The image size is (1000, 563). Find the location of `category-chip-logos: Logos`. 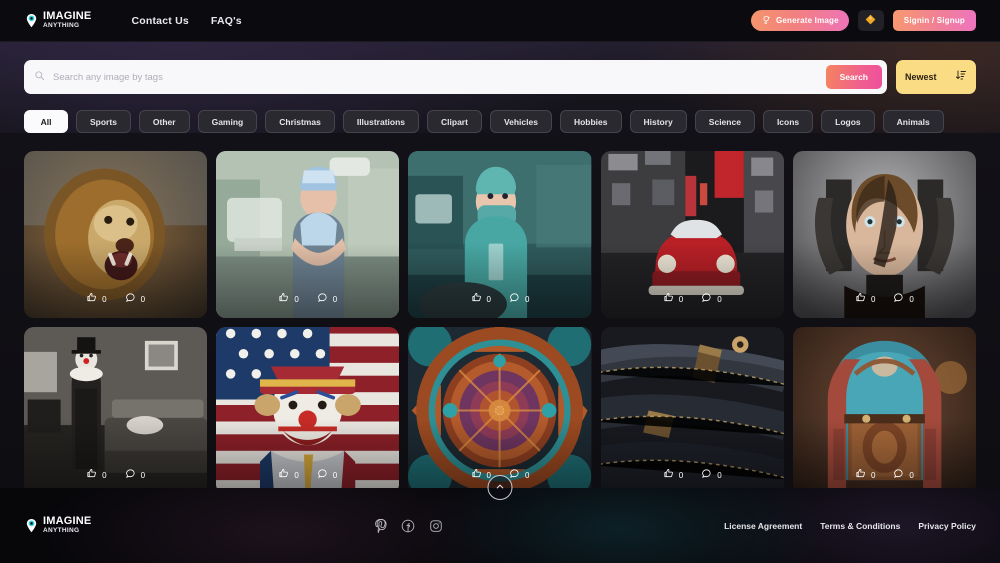

category-chip-logos: Logos is located at coordinates (848, 121).